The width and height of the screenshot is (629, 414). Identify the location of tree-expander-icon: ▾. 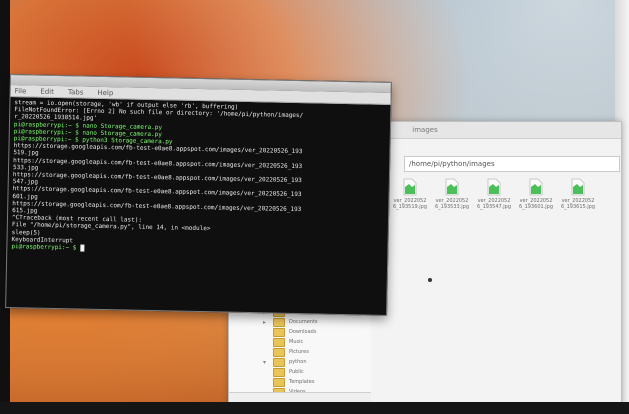
(266, 362).